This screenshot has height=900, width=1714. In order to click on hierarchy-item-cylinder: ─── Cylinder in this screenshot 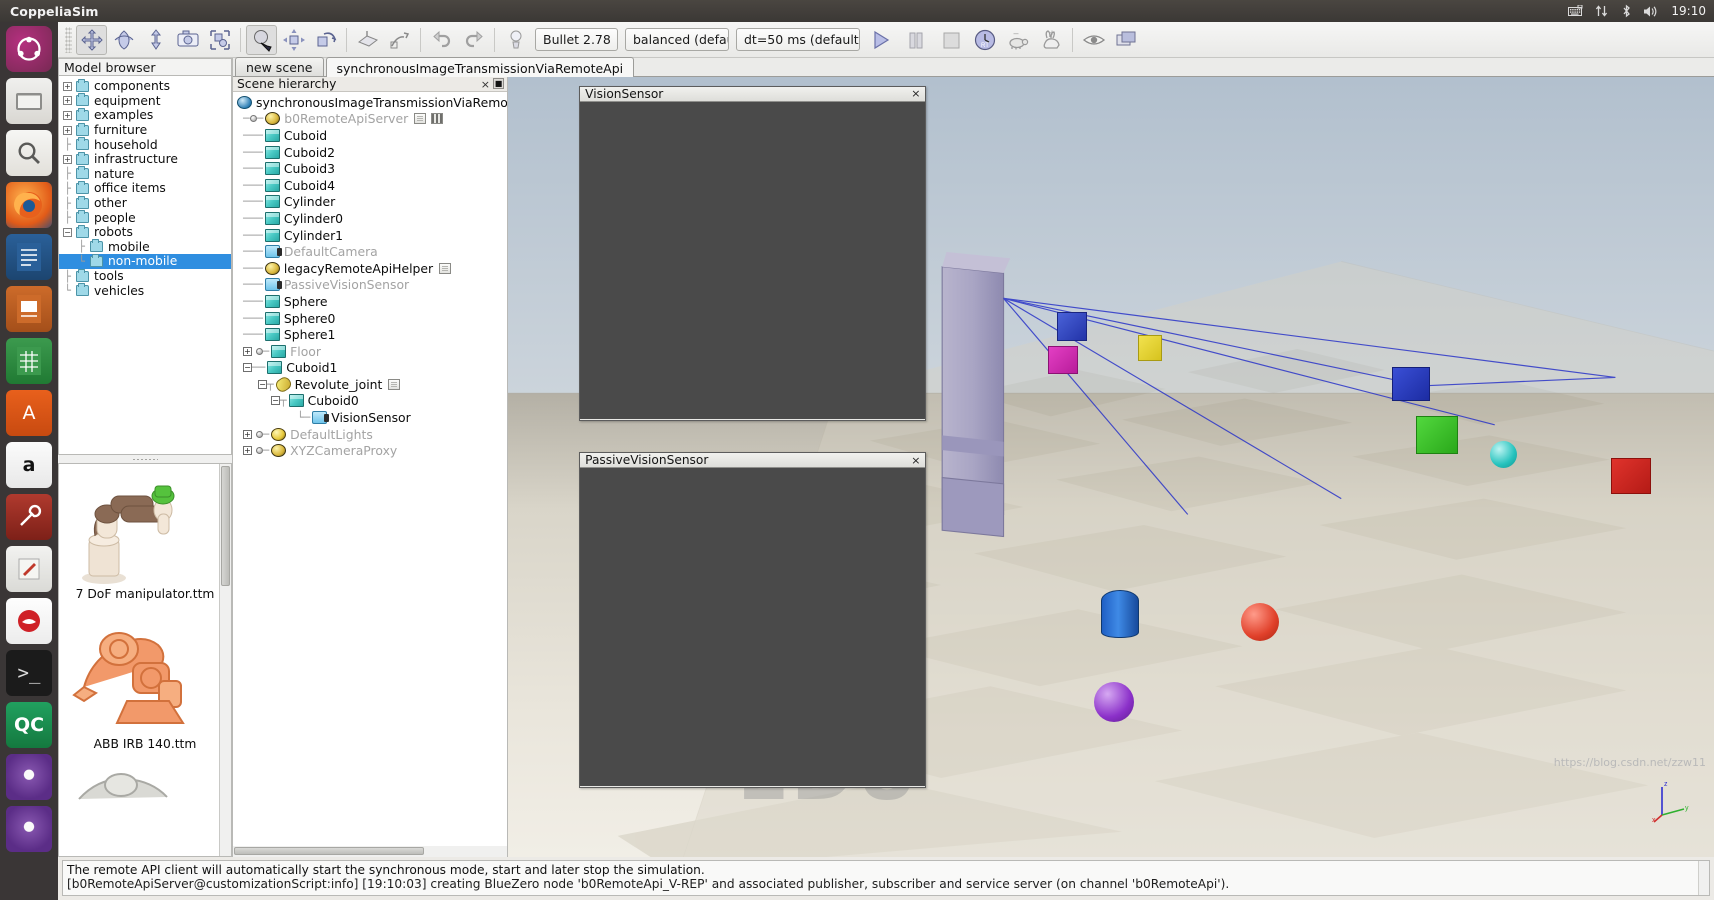, I will do `click(370, 202)`.